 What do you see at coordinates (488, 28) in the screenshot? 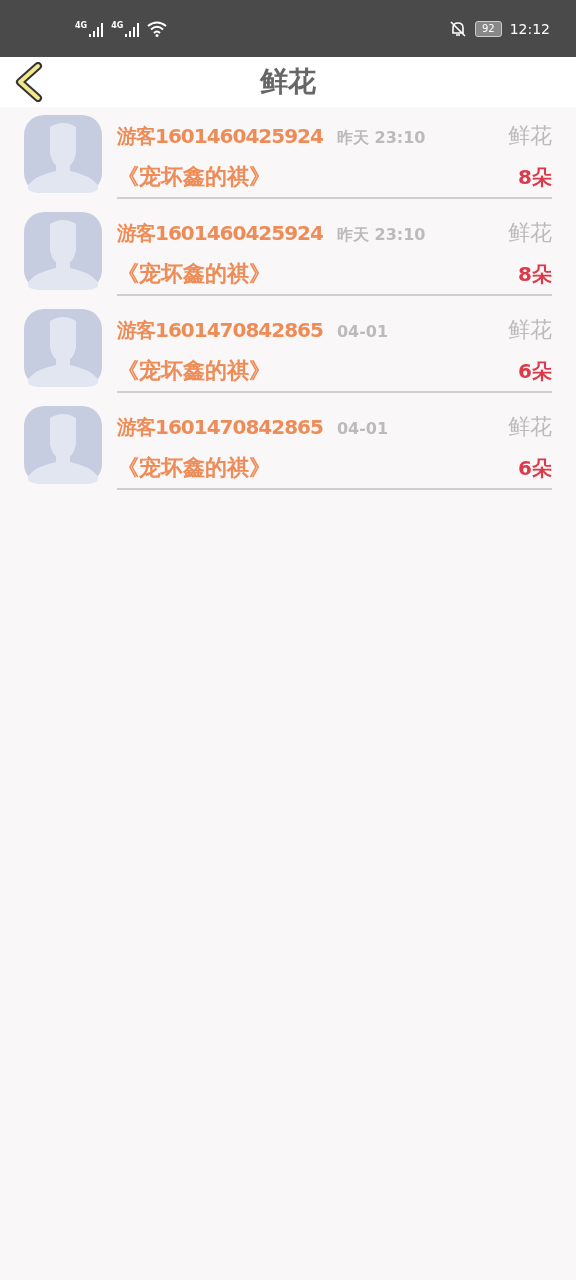
I see `battery-icon: 92` at bounding box center [488, 28].